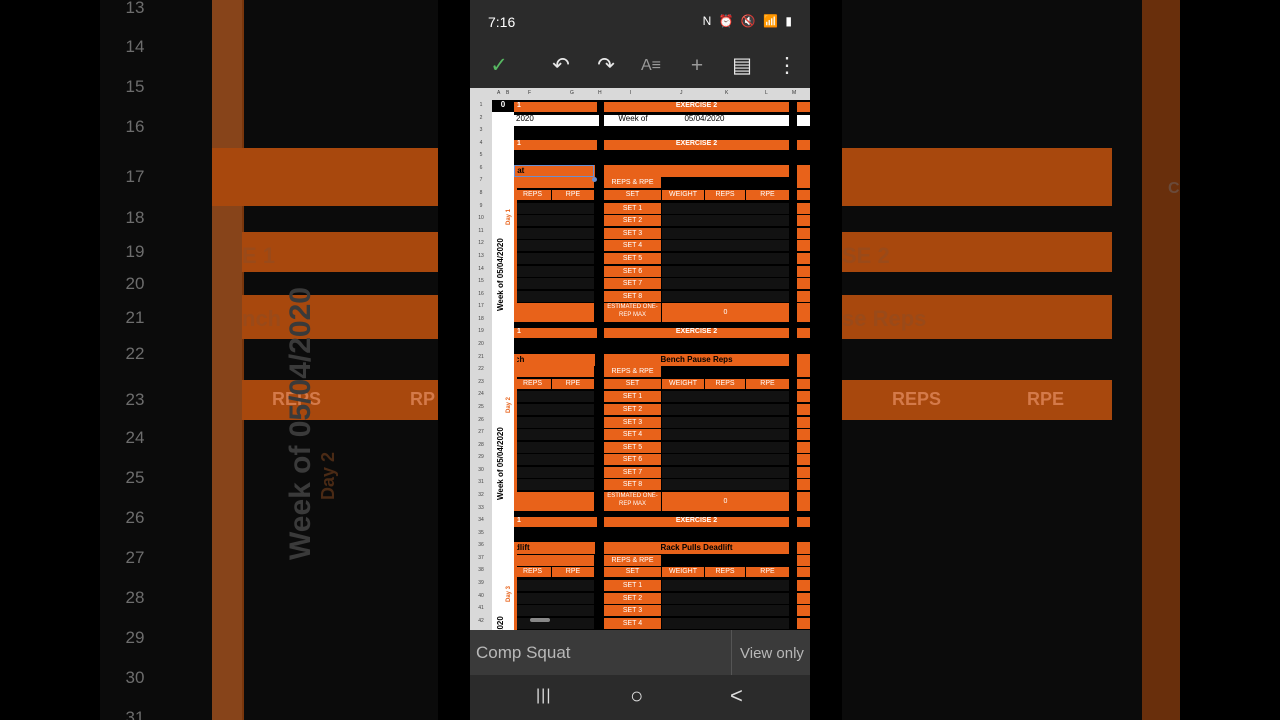 Image resolution: width=1280 pixels, height=720 pixels. Describe the element at coordinates (481, 193) in the screenshot. I see `row-number: 8` at that location.